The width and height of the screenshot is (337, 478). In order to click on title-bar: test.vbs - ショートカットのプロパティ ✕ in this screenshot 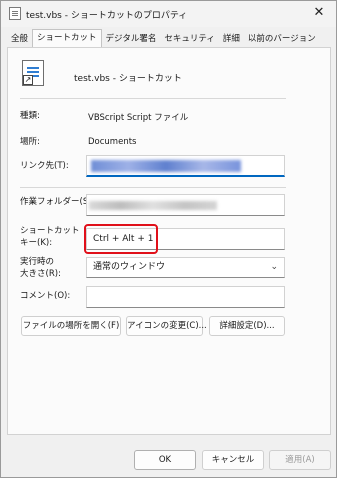, I will do `click(168, 14)`.